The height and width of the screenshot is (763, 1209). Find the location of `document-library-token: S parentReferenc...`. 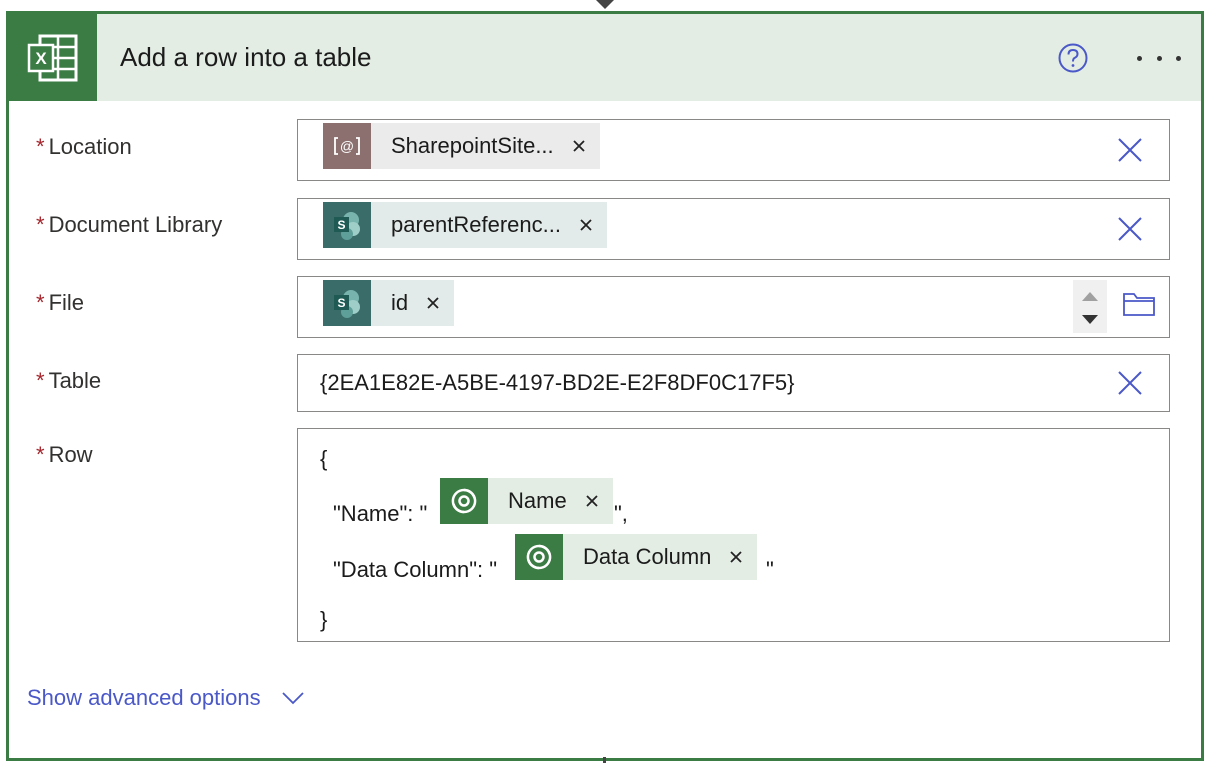

document-library-token: S parentReferenc... is located at coordinates (465, 225).